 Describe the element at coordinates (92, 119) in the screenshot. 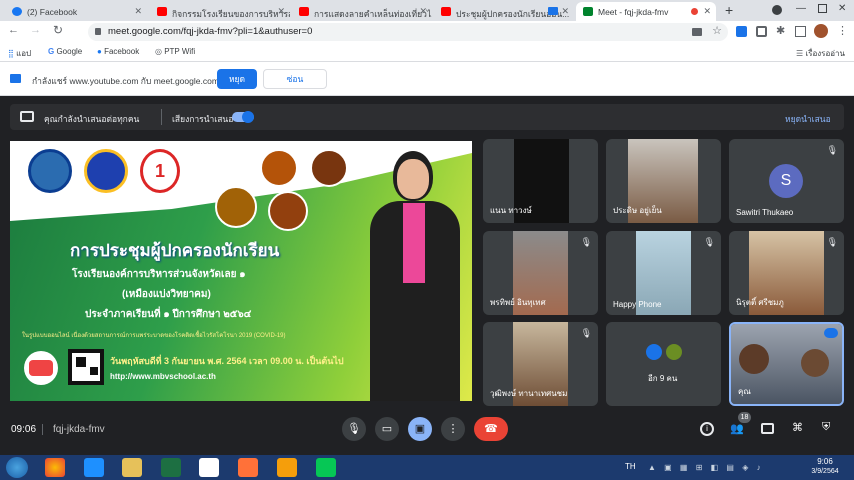

I see `presenting-text: คุณกำลังนำเสนอต่อทุกคน` at that location.